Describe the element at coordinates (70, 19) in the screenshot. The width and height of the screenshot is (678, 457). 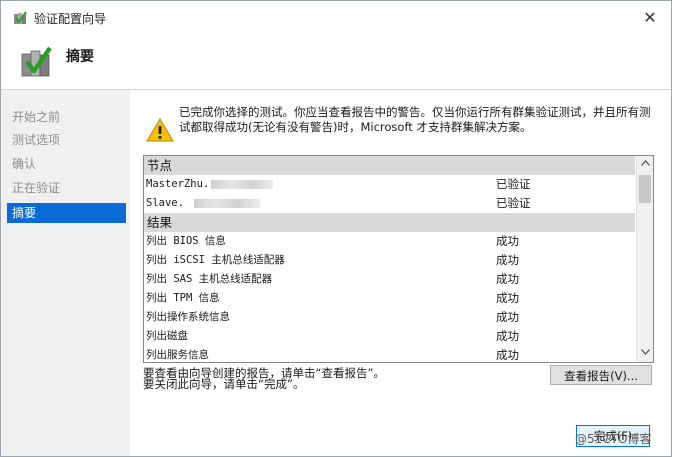
I see `window-title: 验证配置向导` at that location.